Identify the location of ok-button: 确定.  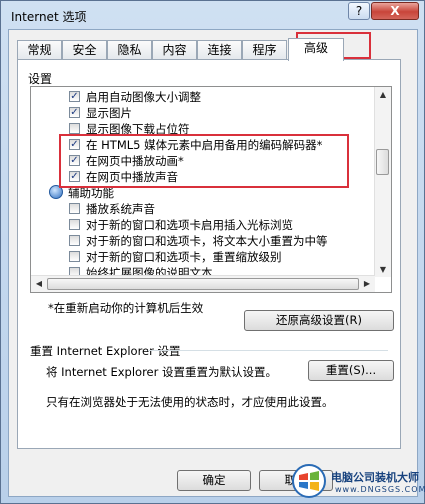
(214, 480).